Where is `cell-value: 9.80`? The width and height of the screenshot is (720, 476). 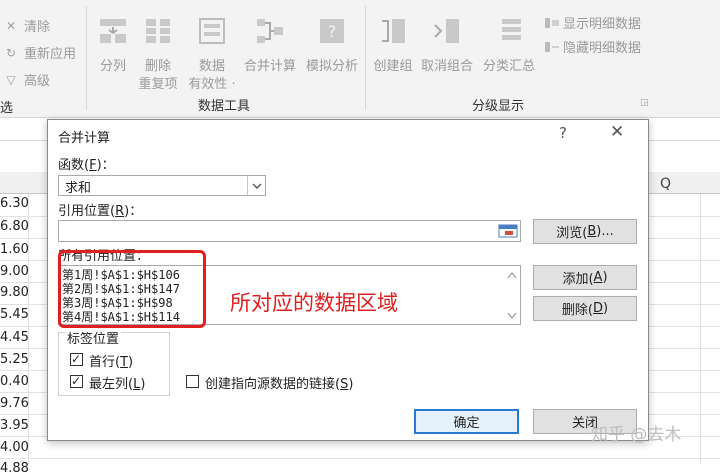 cell-value: 9.80 is located at coordinates (14, 292).